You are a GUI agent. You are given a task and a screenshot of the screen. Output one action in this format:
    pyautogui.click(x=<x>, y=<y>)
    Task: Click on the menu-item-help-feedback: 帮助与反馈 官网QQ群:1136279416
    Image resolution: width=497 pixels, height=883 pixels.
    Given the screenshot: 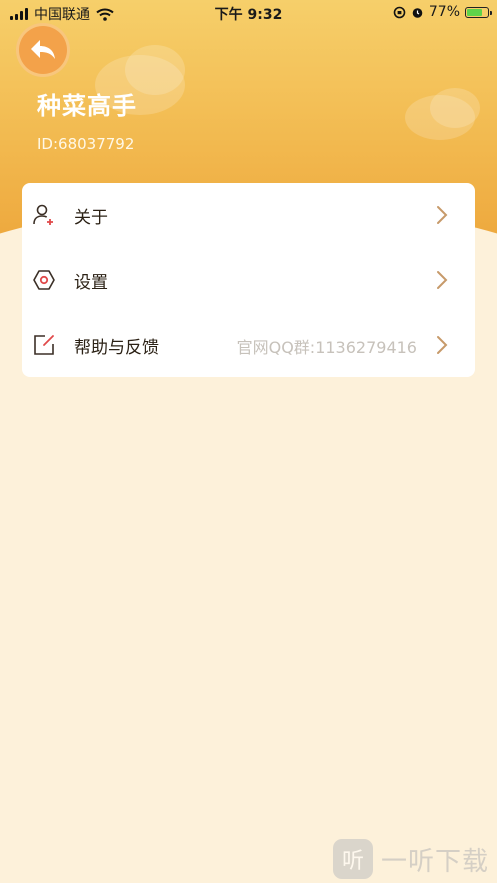 What is the action you would take?
    pyautogui.click(x=248, y=345)
    